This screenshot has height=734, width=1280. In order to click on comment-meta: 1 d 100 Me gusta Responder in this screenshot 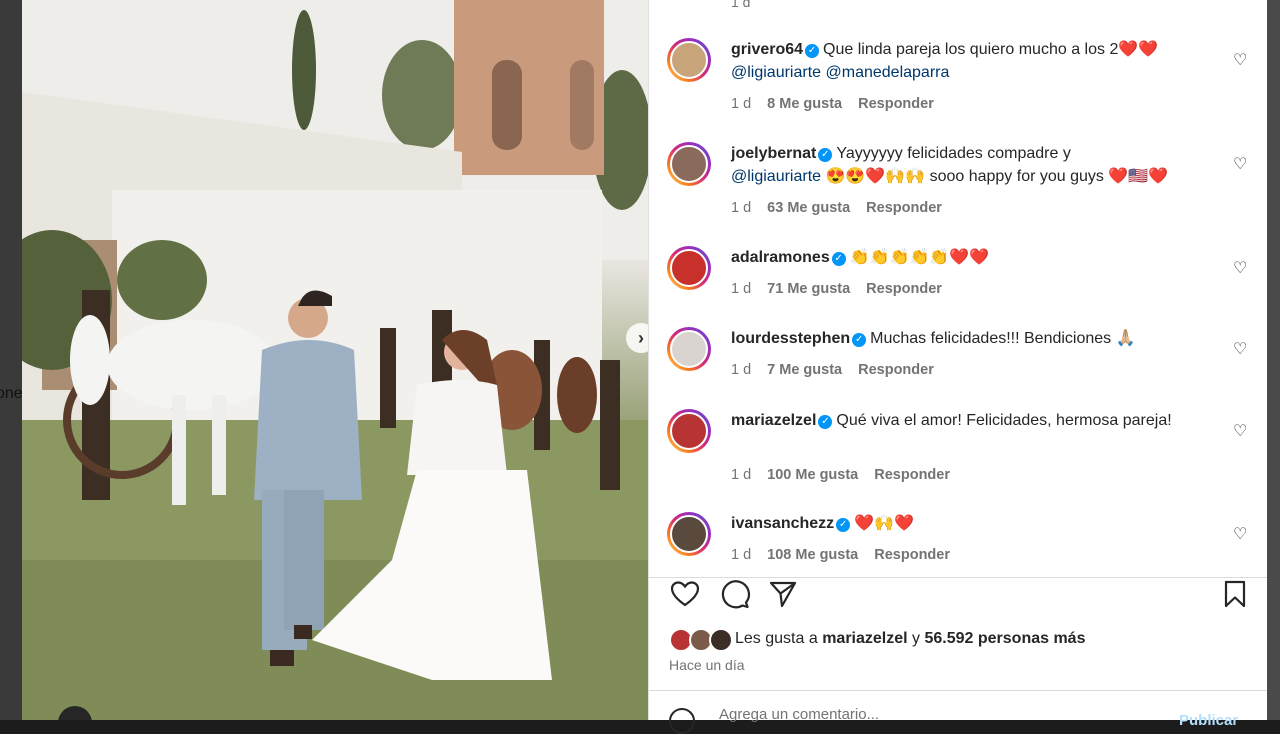, I will do `click(848, 475)`.